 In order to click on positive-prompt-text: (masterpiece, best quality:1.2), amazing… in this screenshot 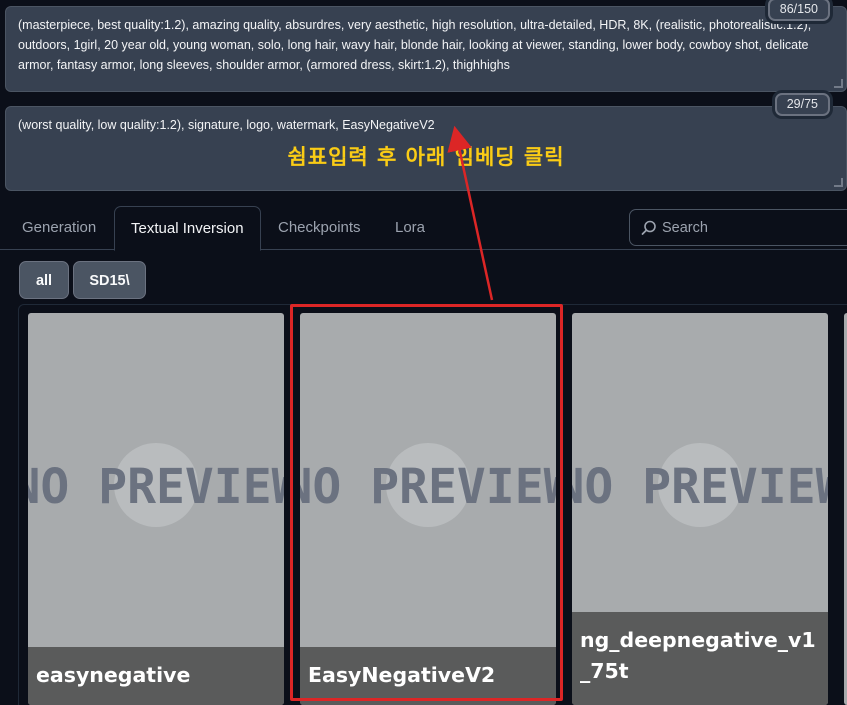, I will do `click(426, 45)`.